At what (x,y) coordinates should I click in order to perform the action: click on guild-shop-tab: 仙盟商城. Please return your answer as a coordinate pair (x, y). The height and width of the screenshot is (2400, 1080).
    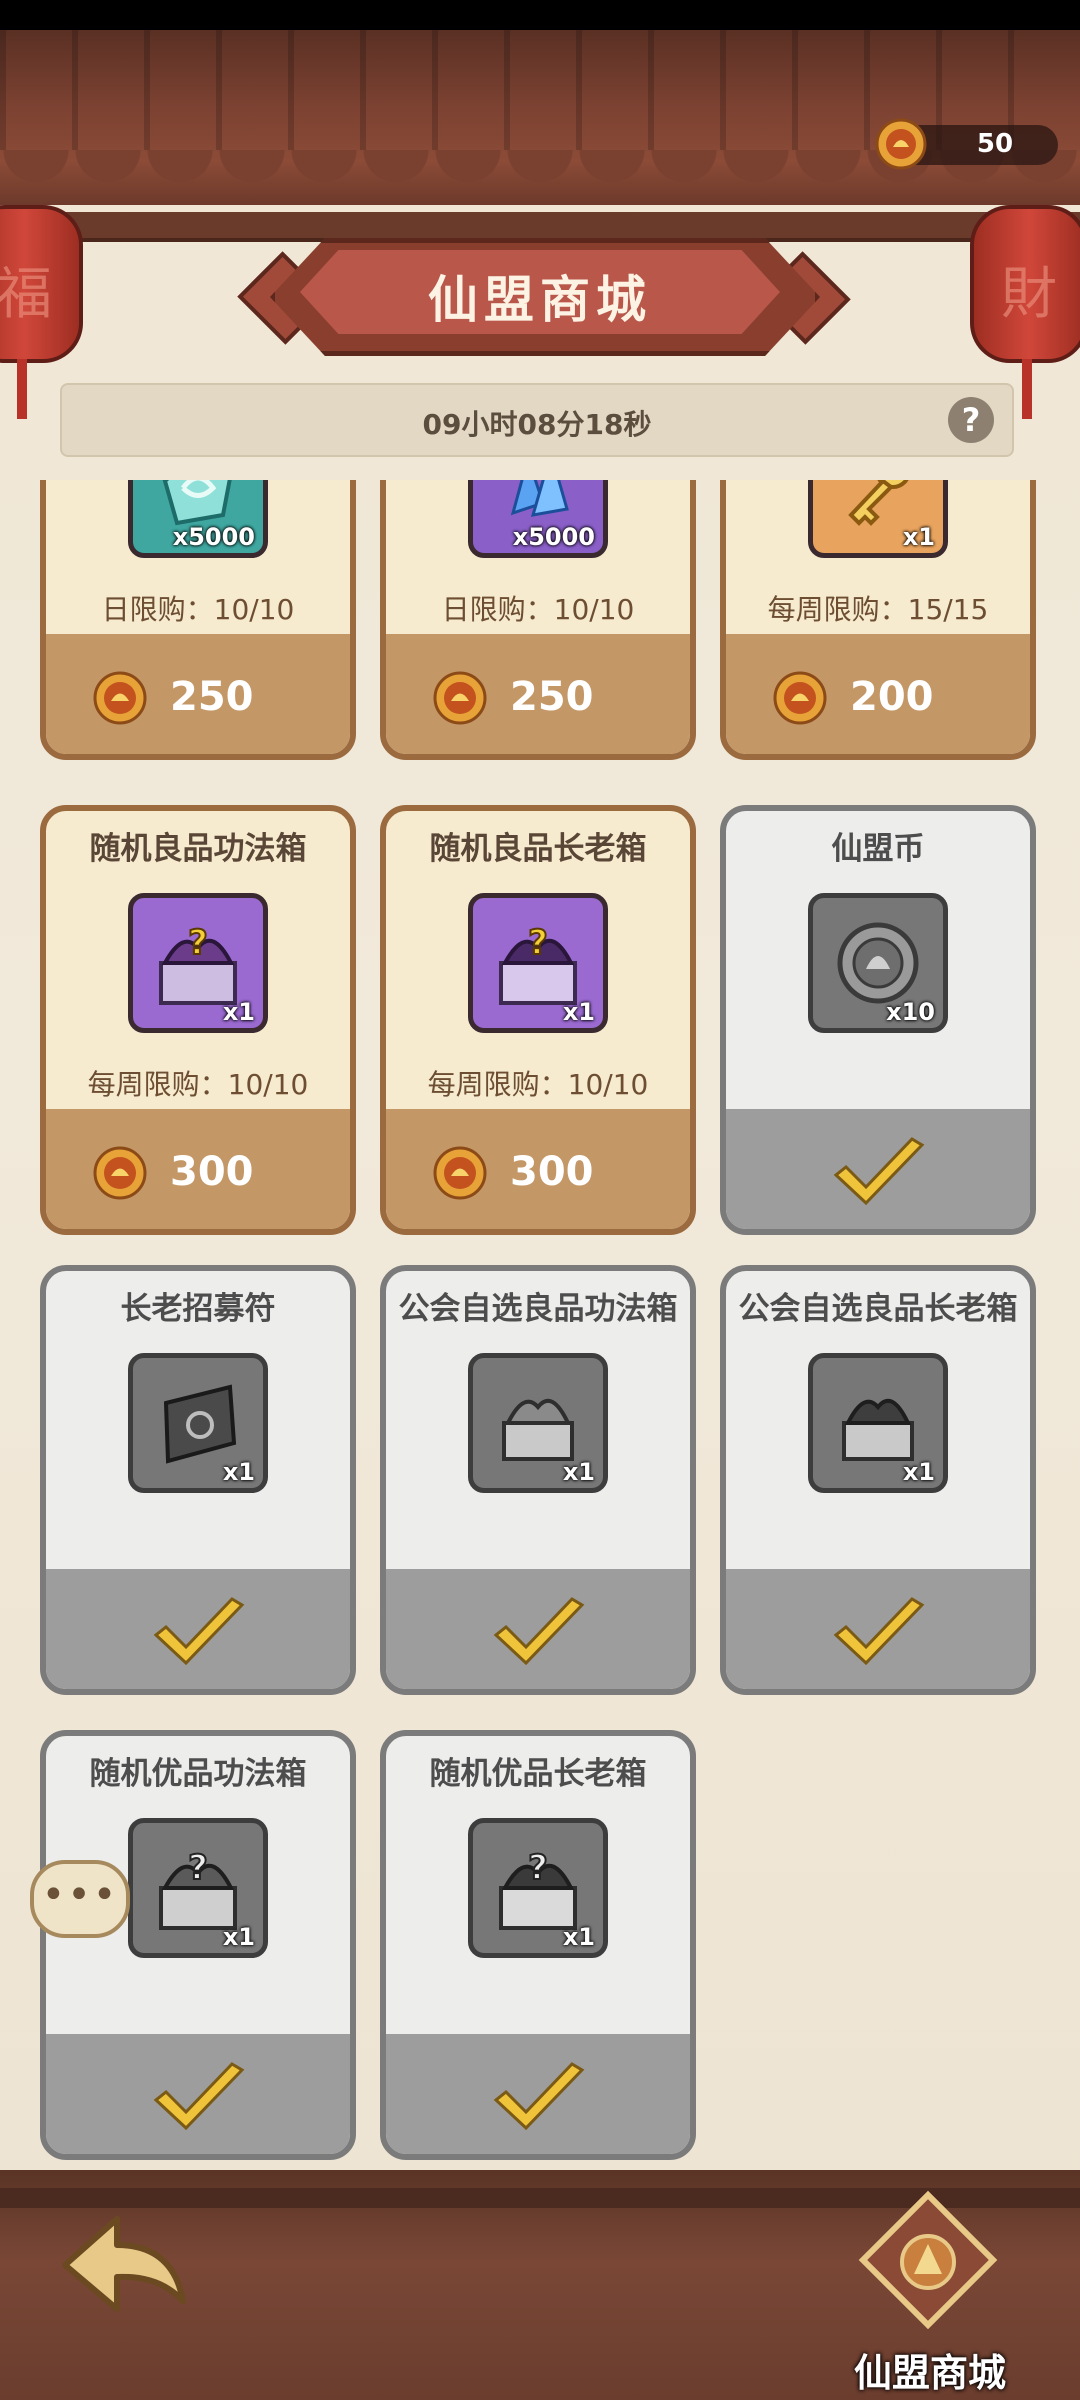
    Looking at the image, I should click on (930, 2285).